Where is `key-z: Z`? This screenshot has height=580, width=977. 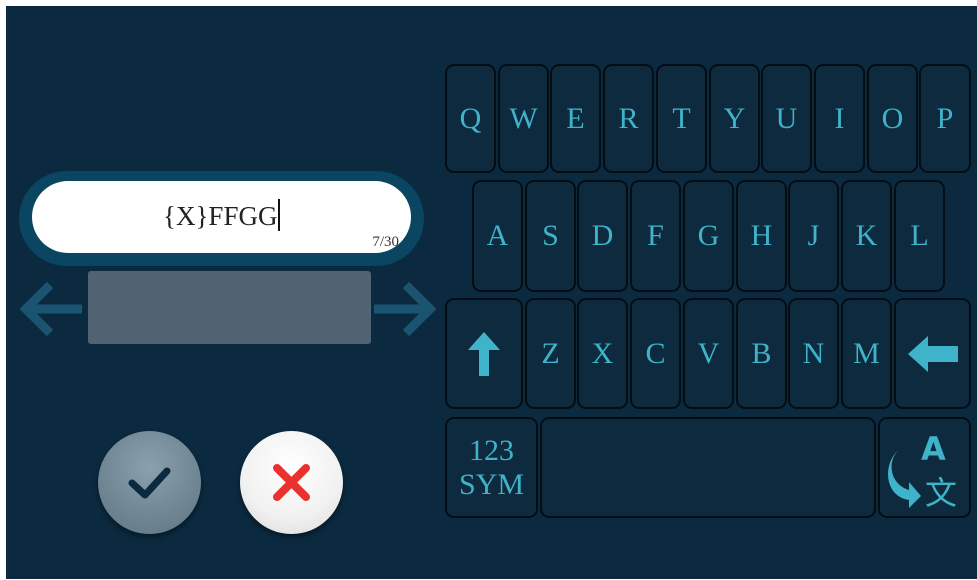 key-z: Z is located at coordinates (550, 353).